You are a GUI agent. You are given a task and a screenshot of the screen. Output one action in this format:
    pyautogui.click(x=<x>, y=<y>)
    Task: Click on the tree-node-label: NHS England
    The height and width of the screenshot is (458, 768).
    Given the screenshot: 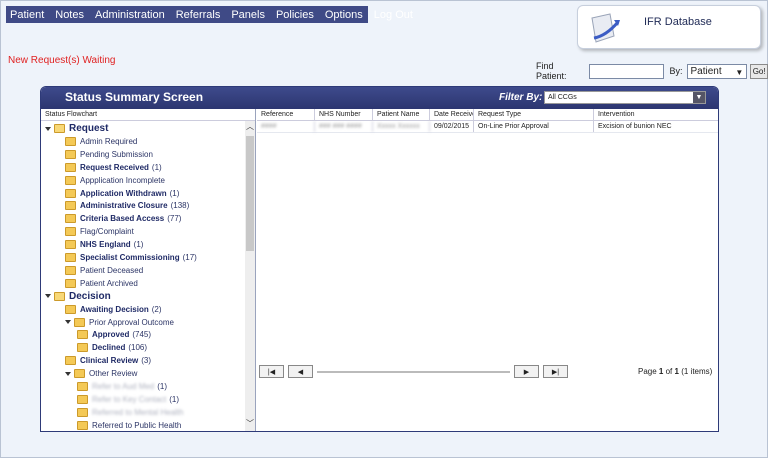 What is the action you would take?
    pyautogui.click(x=105, y=245)
    